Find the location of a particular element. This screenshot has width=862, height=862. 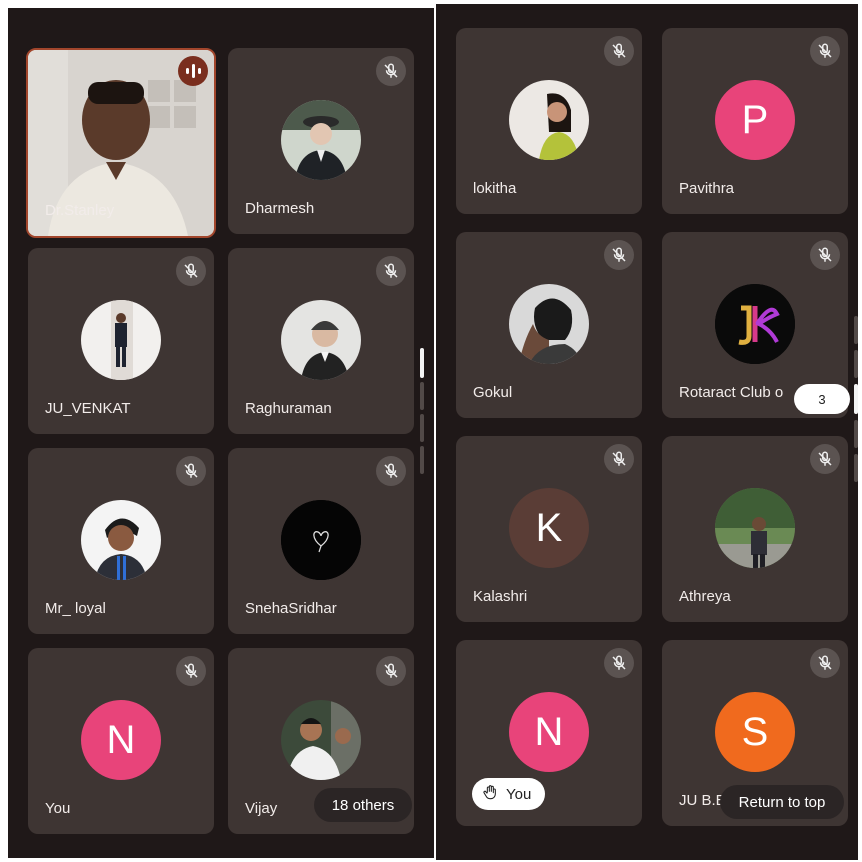

participant-tile-kalashri: K Kalashri is located at coordinates (549, 529).